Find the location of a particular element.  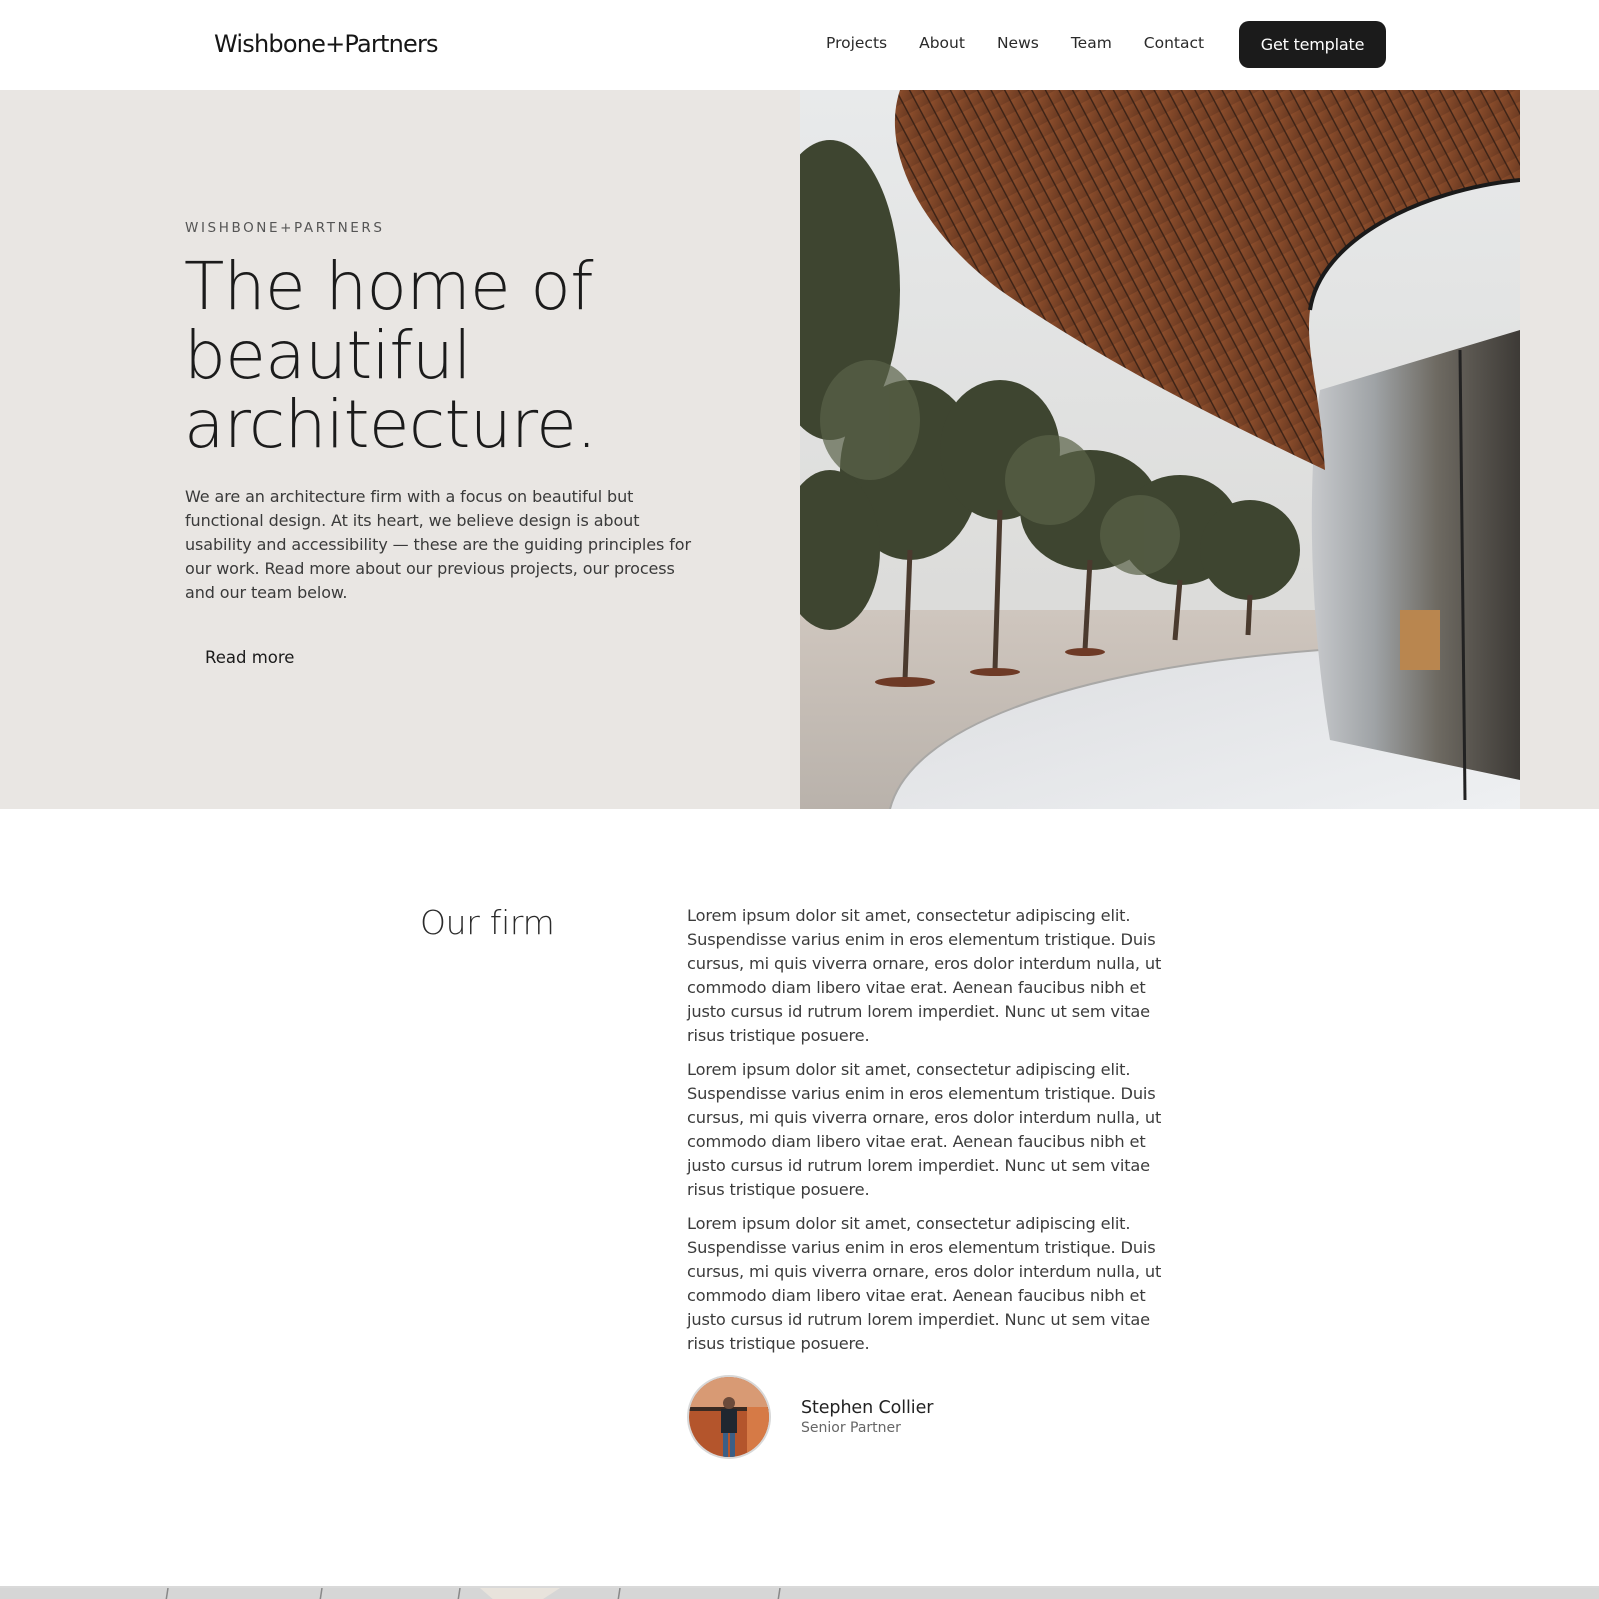

firm-heading: Our firm is located at coordinates (487, 922).